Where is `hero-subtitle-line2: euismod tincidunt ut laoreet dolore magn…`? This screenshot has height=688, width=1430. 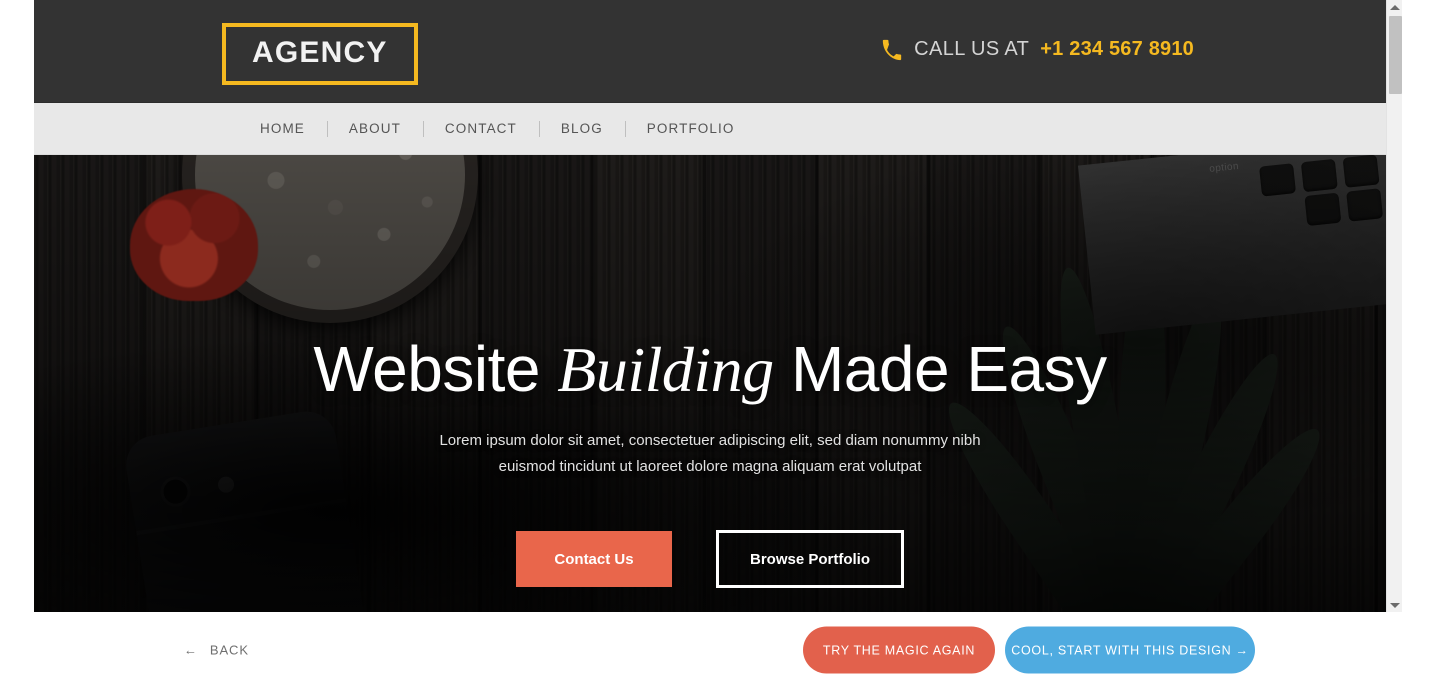 hero-subtitle-line2: euismod tincidunt ut laoreet dolore magn… is located at coordinates (710, 466).